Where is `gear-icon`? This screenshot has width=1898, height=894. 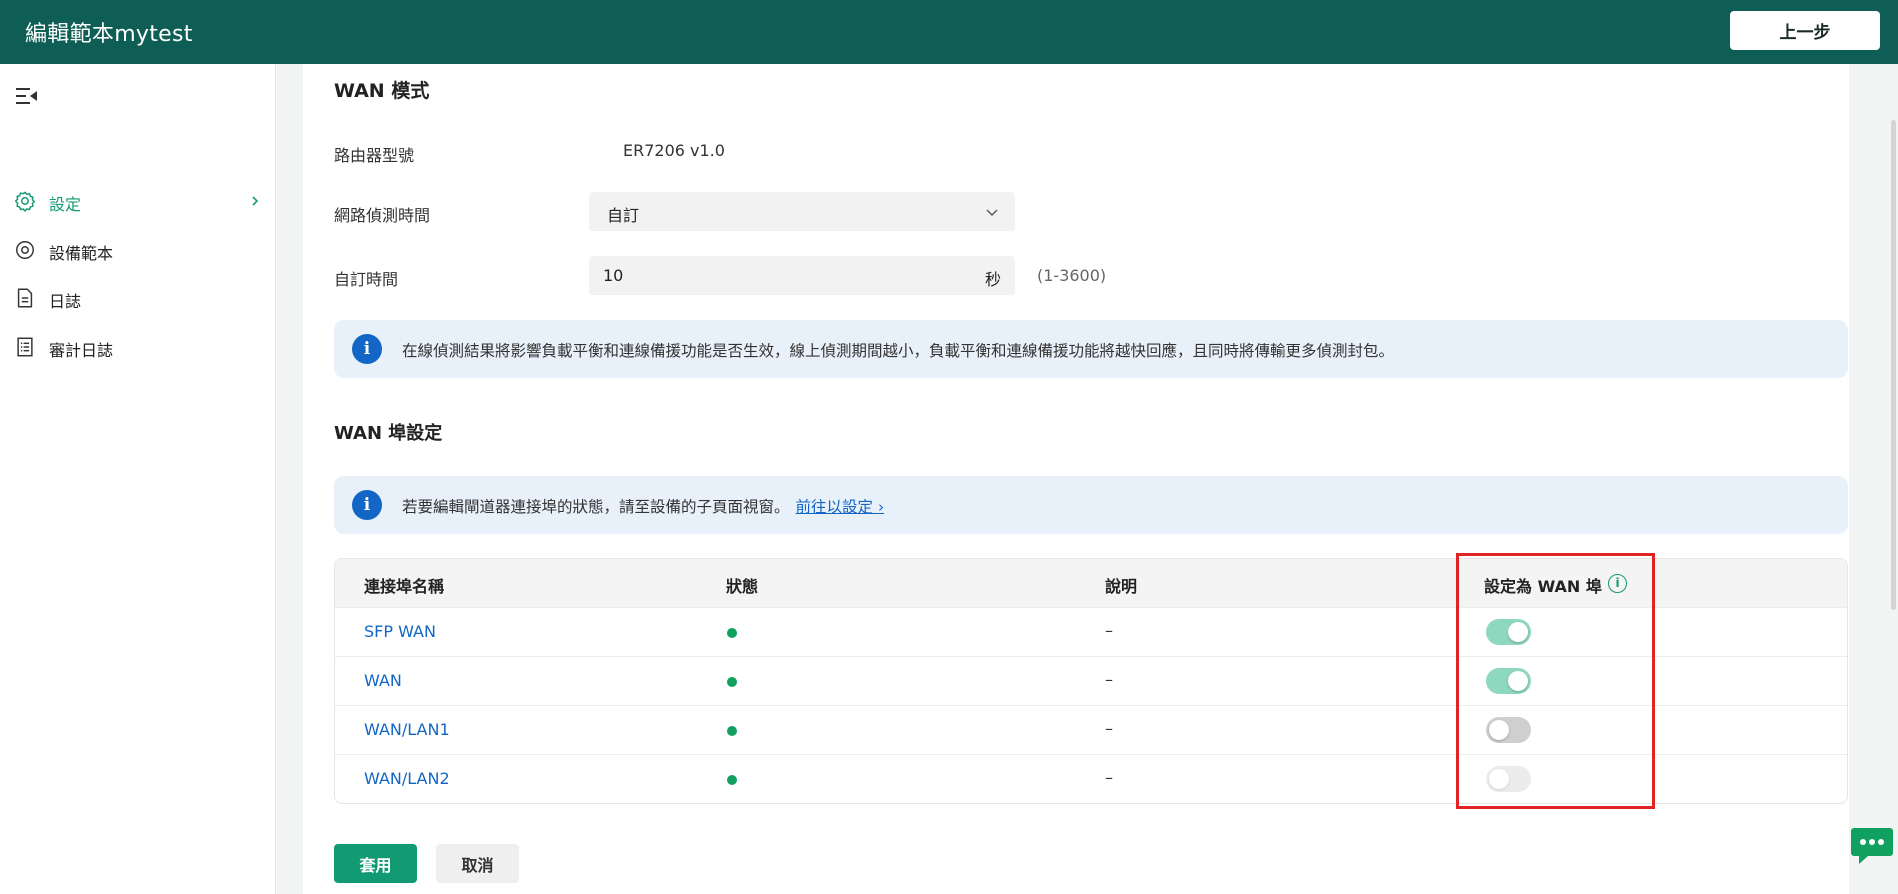
gear-icon is located at coordinates (25, 201).